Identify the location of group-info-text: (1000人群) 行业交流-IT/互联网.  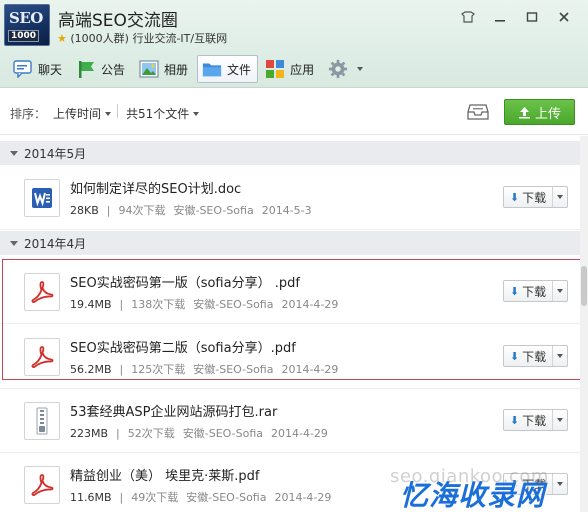
(149, 38).